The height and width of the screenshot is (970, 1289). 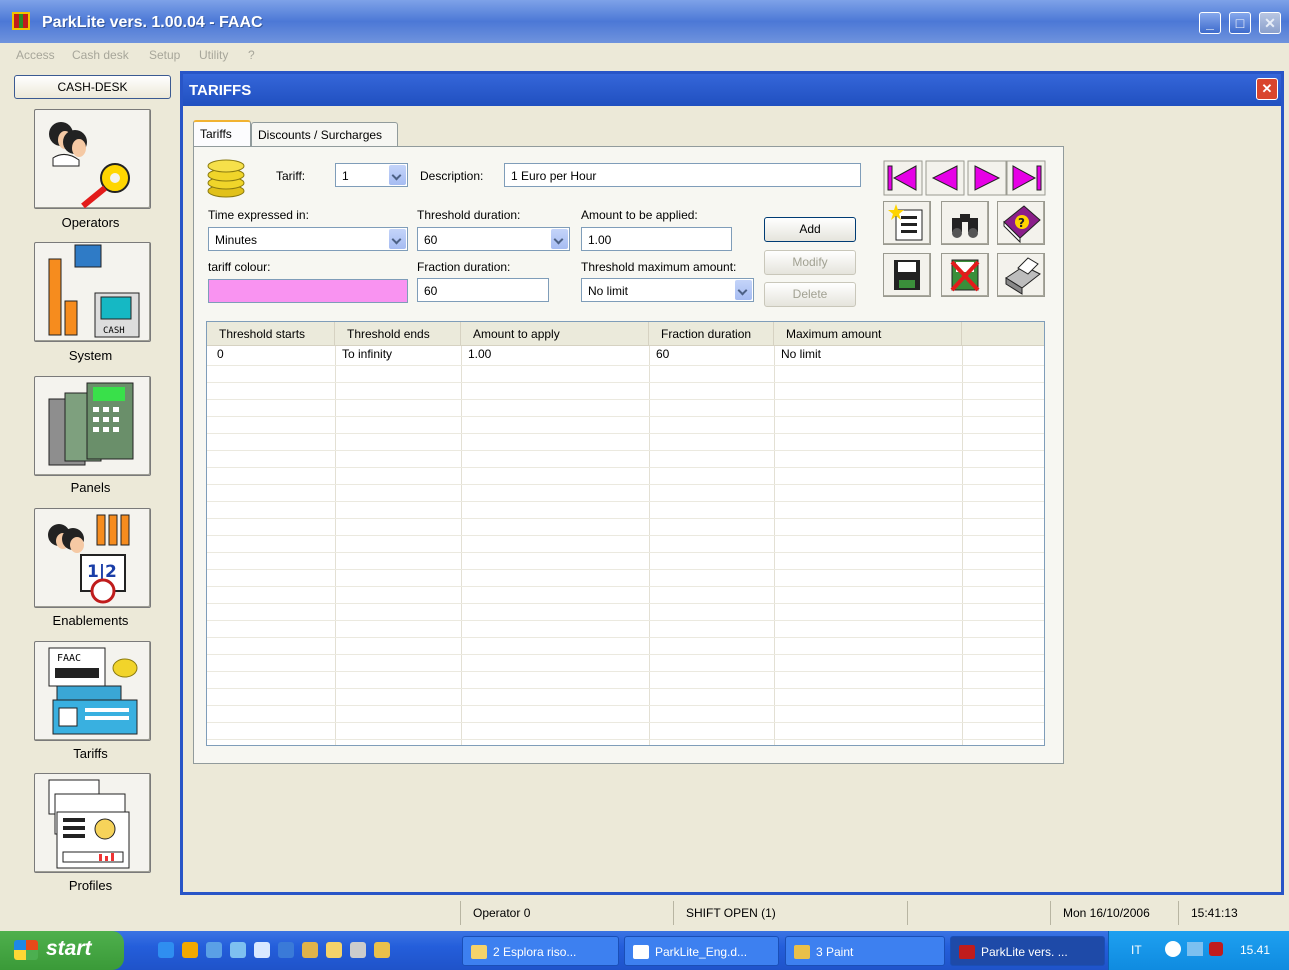 I want to click on print-button, so click(x=1021, y=275).